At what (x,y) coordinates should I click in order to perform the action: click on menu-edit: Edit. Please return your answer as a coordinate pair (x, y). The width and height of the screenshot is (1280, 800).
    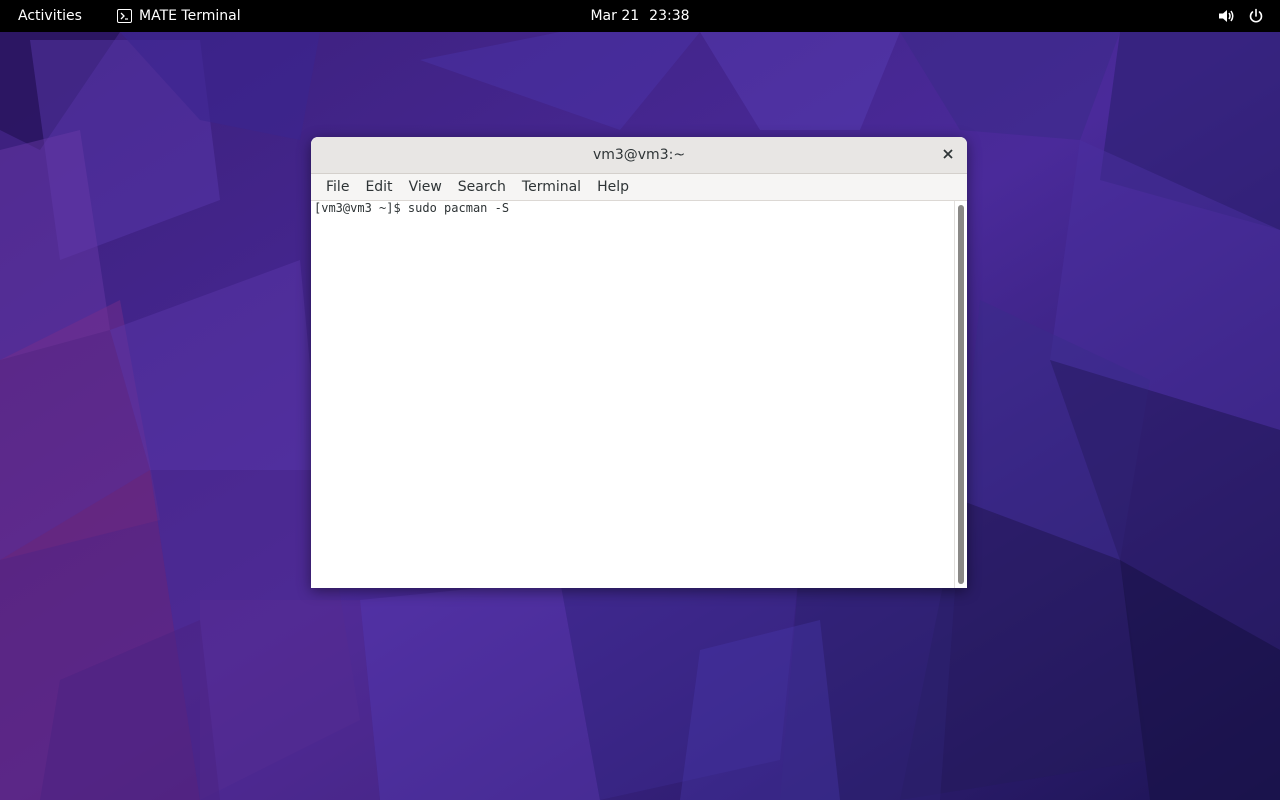
    Looking at the image, I should click on (378, 187).